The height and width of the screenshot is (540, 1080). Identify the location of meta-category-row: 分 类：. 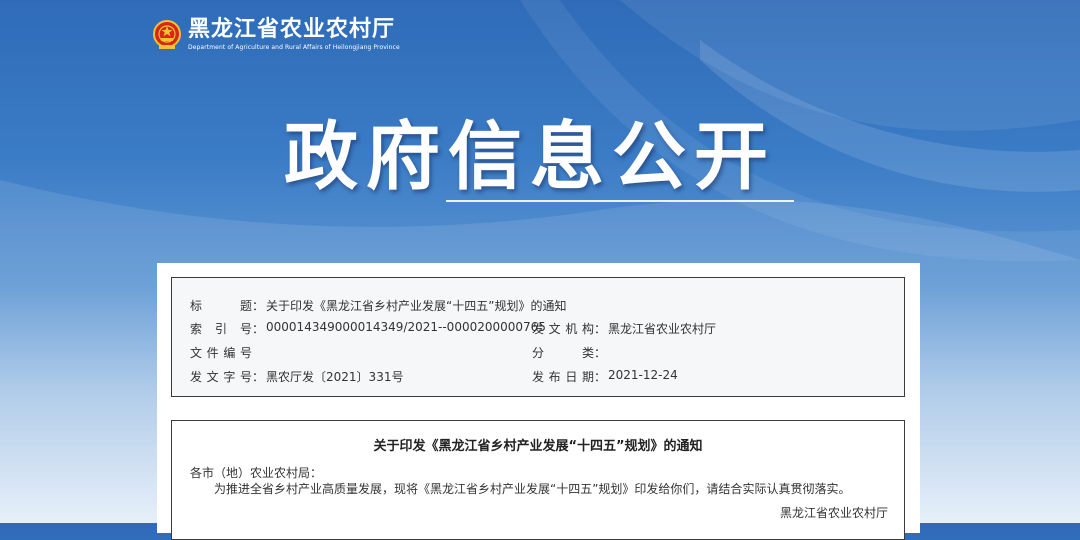
(569, 353).